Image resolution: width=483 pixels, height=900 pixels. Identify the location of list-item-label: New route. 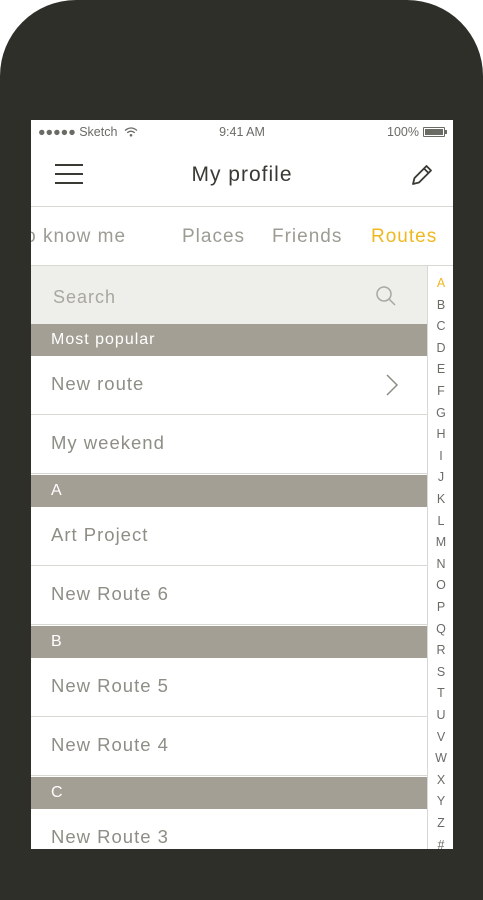
(98, 383).